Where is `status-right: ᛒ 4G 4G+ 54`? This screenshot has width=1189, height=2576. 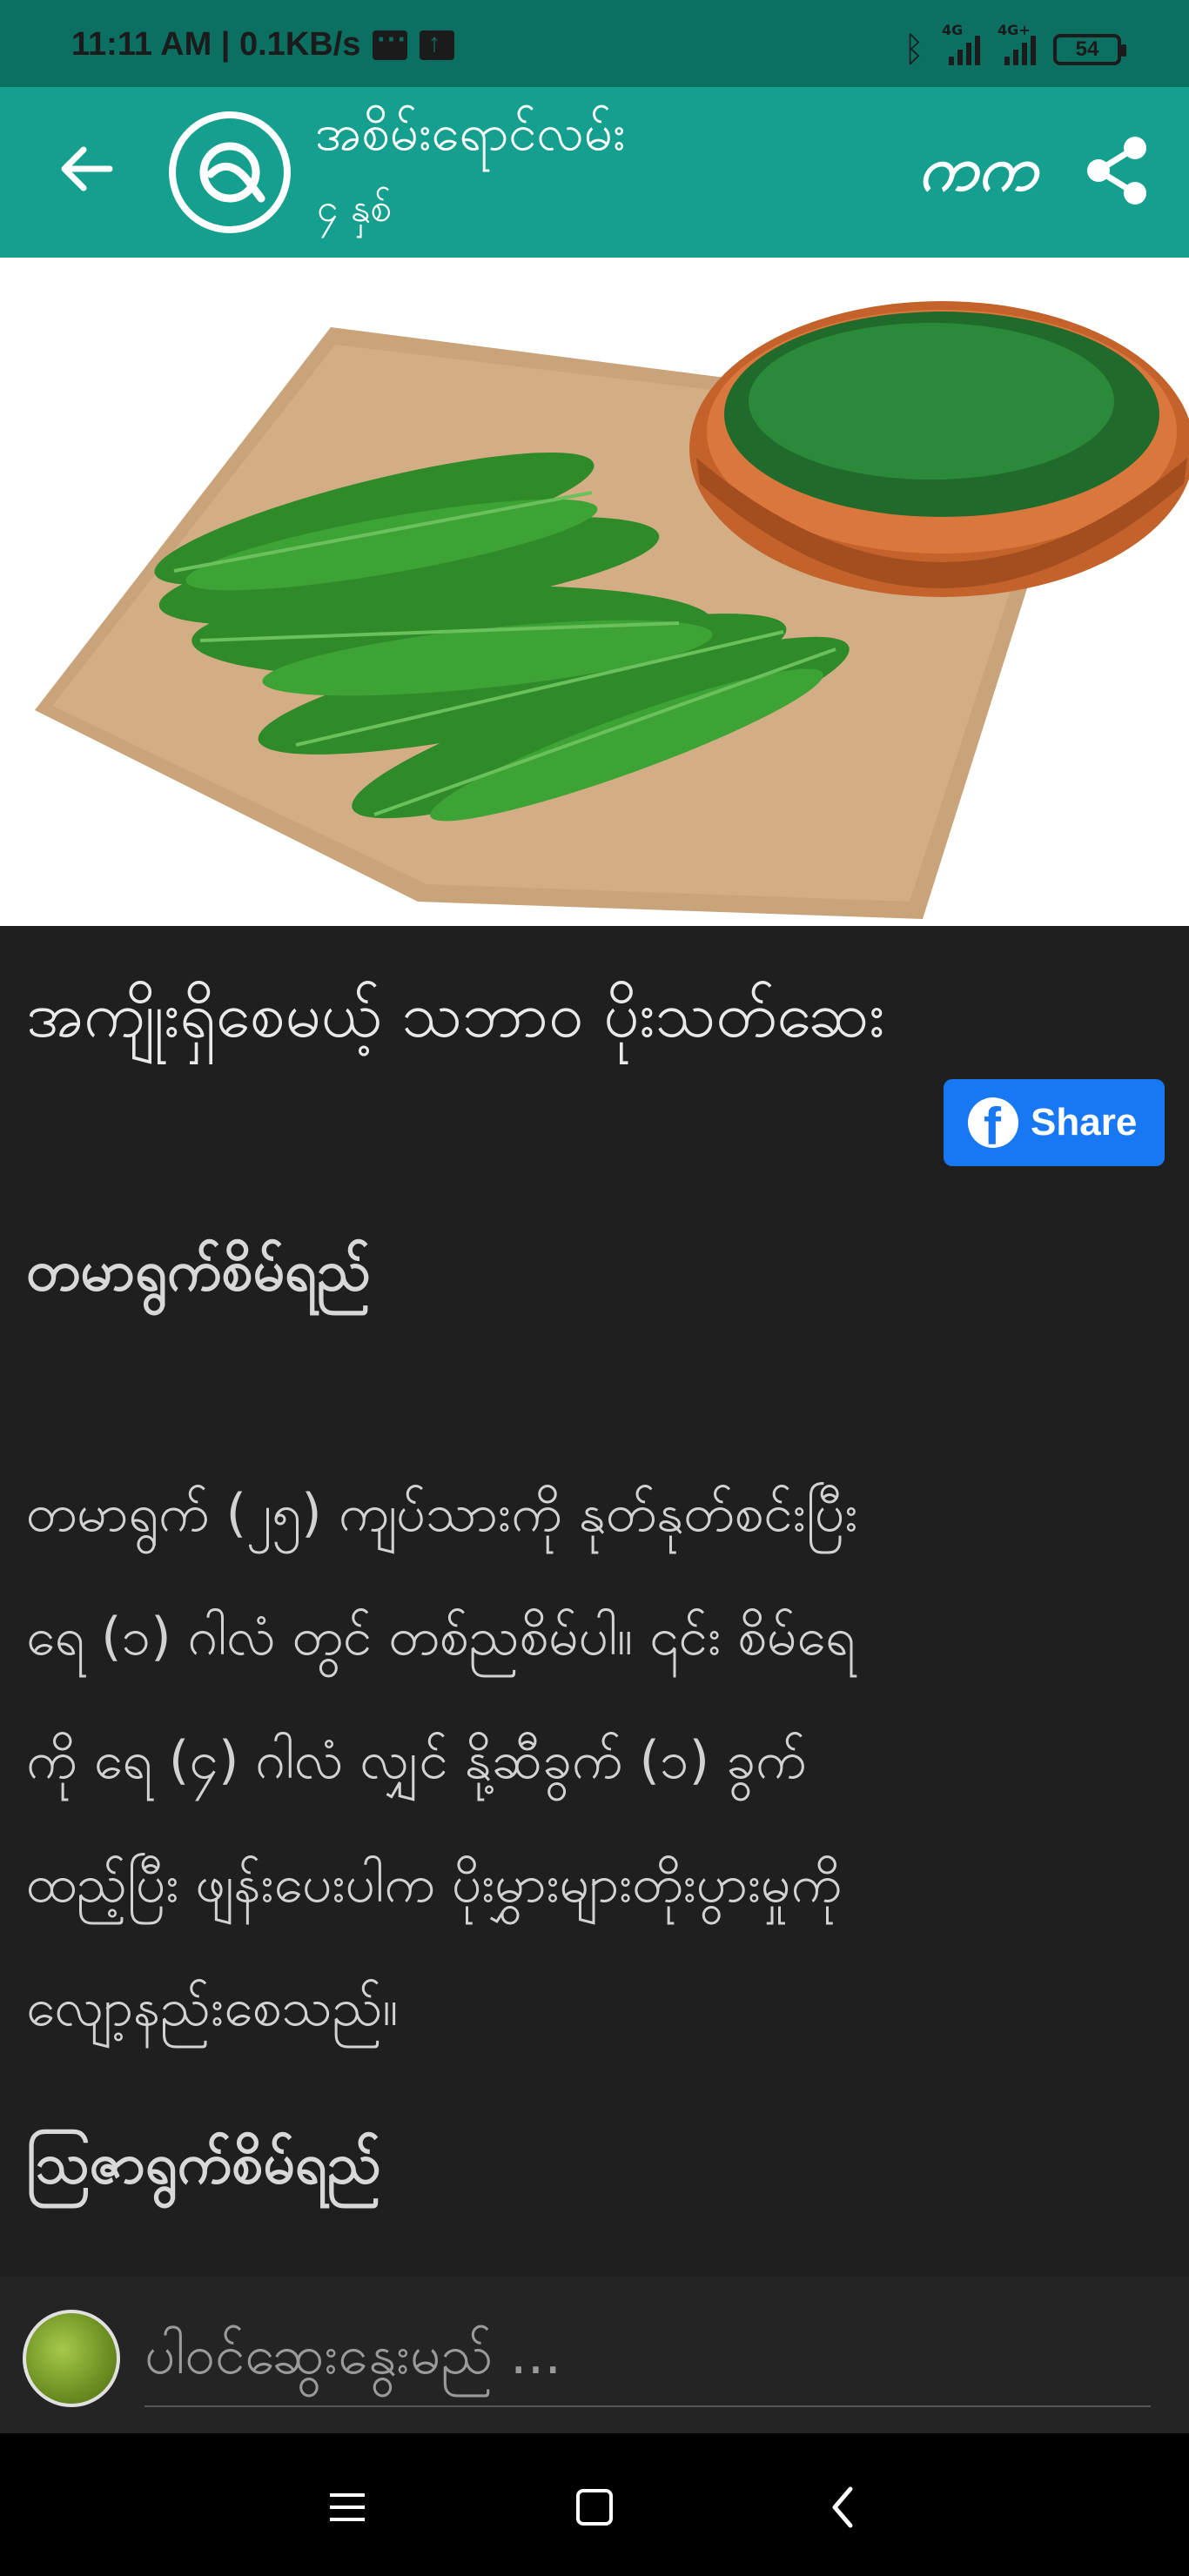
status-right: ᛒ 4G 4G+ 54 is located at coordinates (1015, 46).